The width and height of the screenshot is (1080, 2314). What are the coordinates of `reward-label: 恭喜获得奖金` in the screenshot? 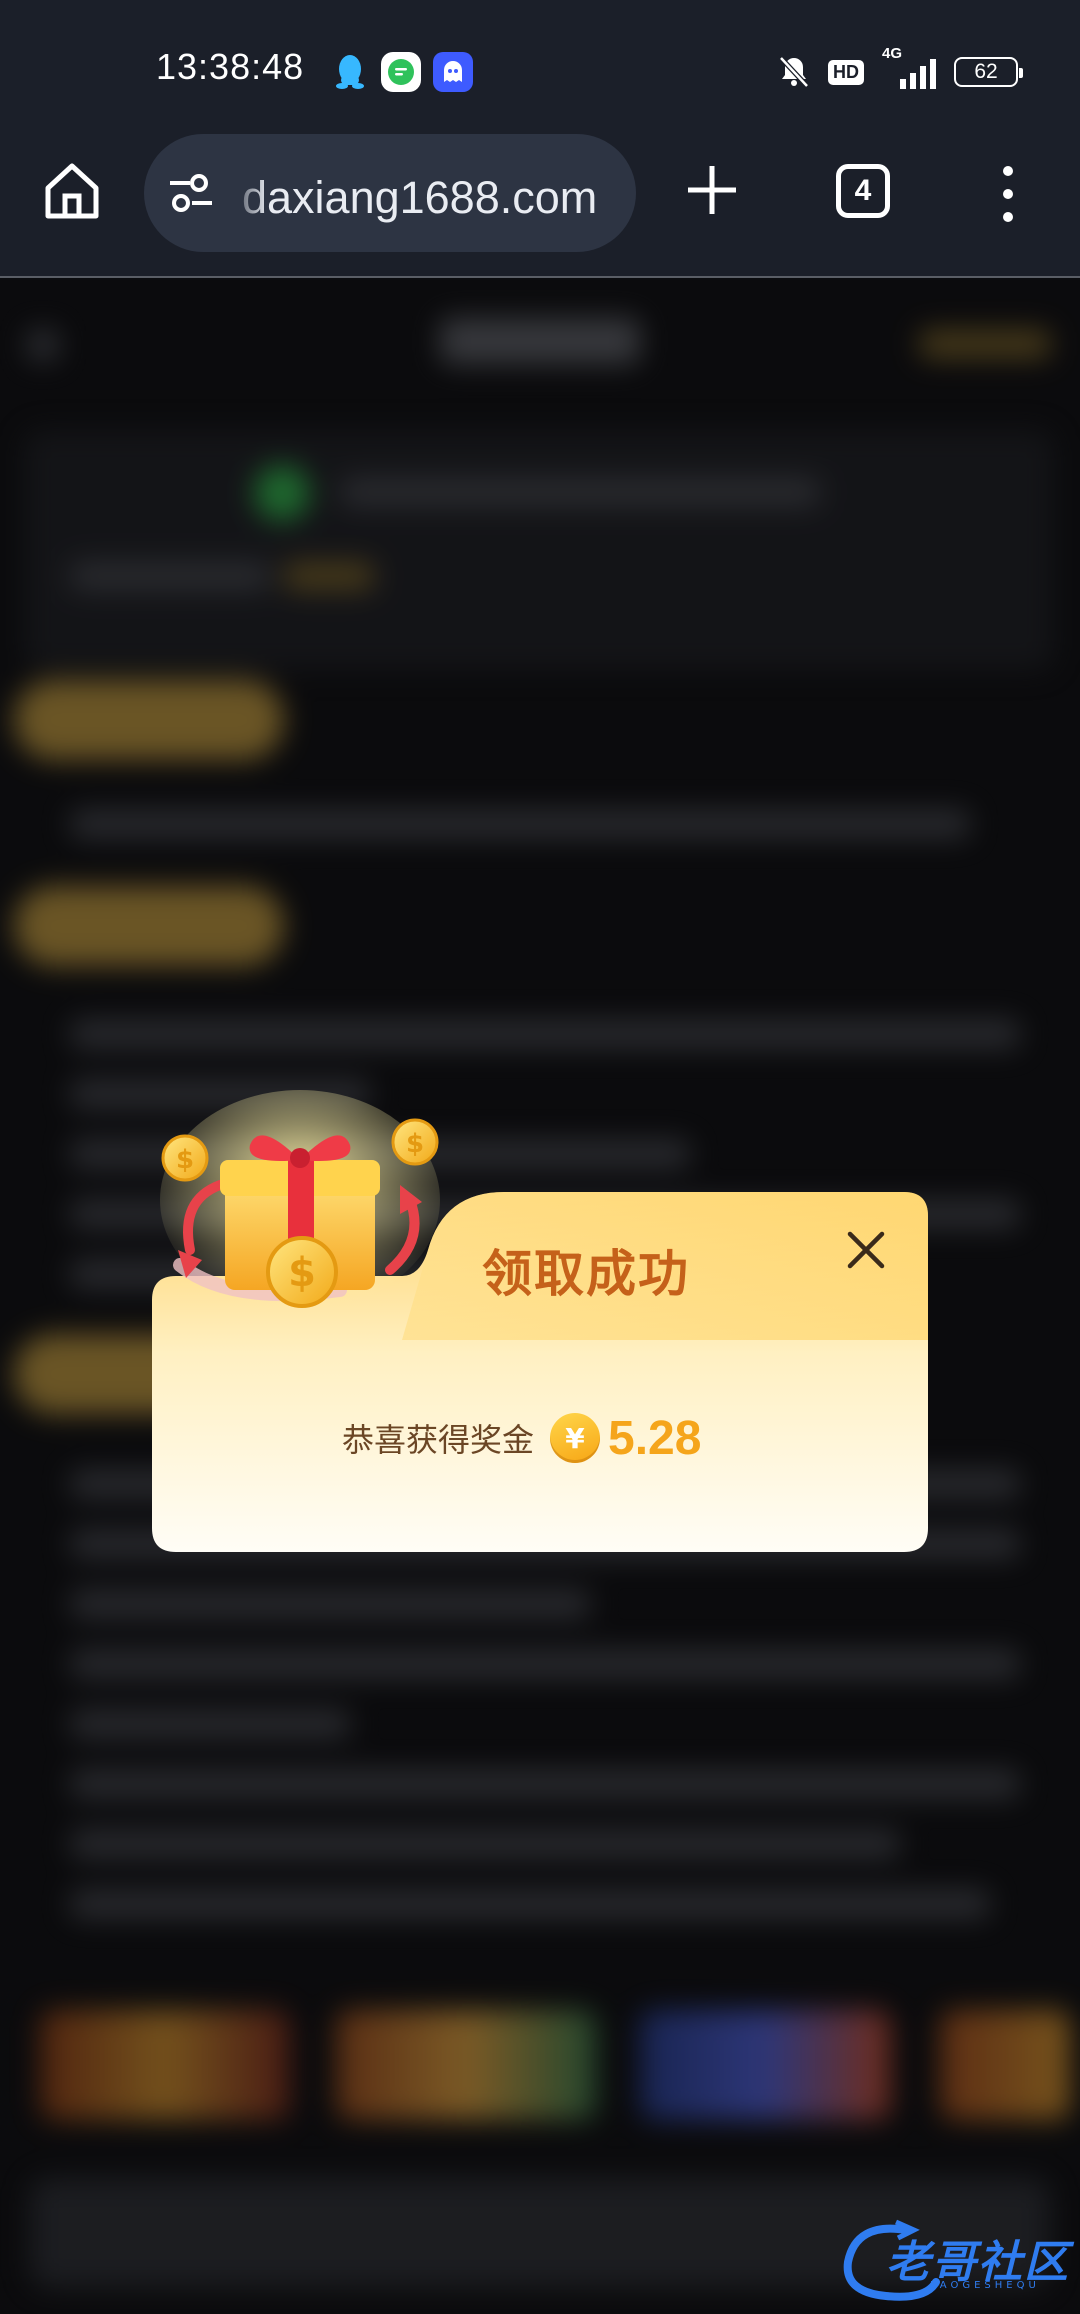 It's located at (438, 1440).